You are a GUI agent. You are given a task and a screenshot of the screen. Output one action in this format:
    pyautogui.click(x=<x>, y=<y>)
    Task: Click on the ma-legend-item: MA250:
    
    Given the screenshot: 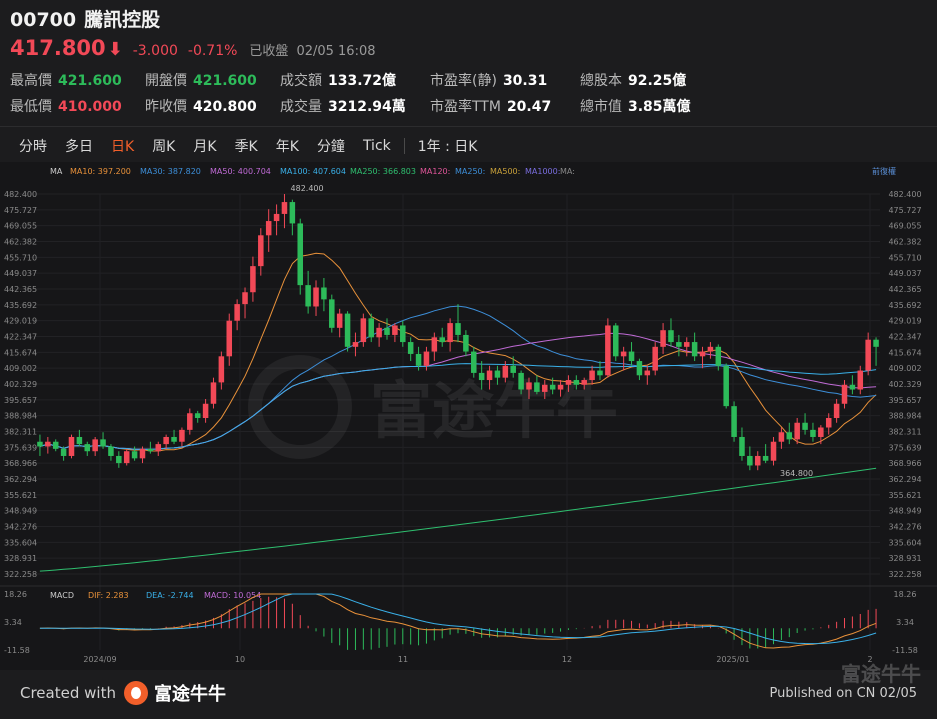 What is the action you would take?
    pyautogui.click(x=470, y=171)
    